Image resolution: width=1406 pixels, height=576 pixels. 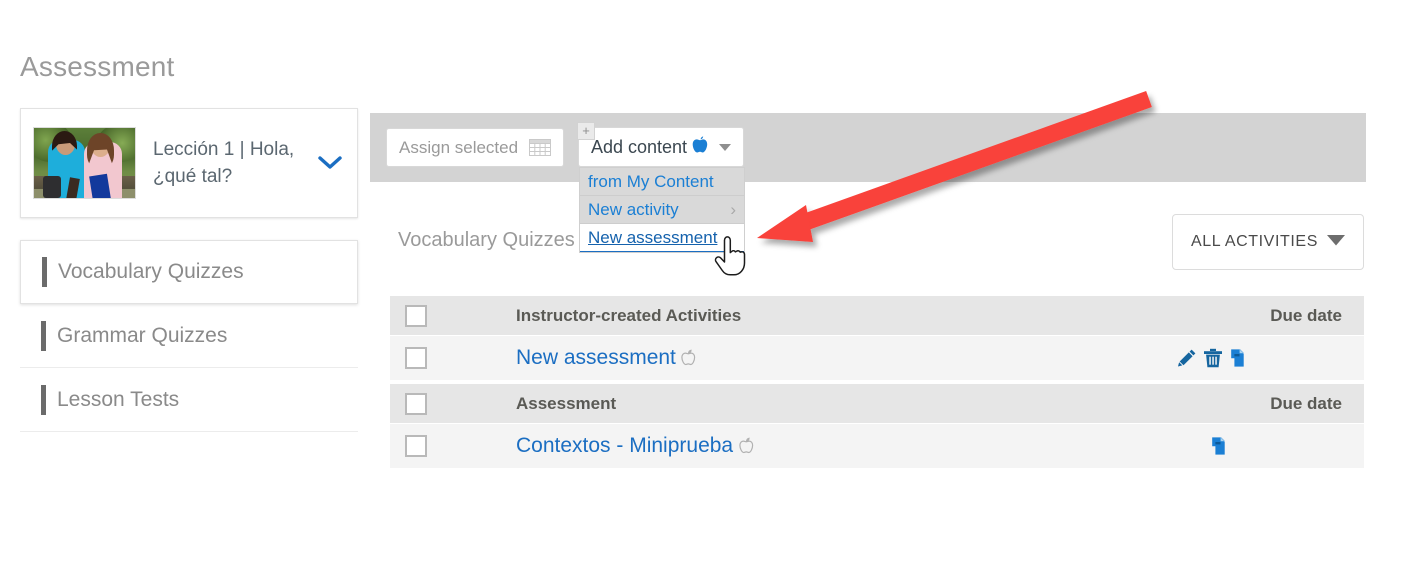 I want to click on delete-trash-icon, so click(x=1213, y=358).